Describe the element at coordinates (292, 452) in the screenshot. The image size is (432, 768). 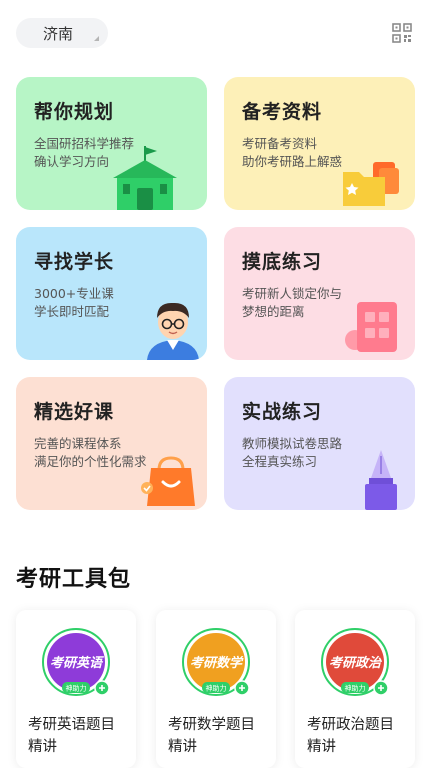
I see `card-description: 教师模拟试卷思路 全程真实练习` at that location.